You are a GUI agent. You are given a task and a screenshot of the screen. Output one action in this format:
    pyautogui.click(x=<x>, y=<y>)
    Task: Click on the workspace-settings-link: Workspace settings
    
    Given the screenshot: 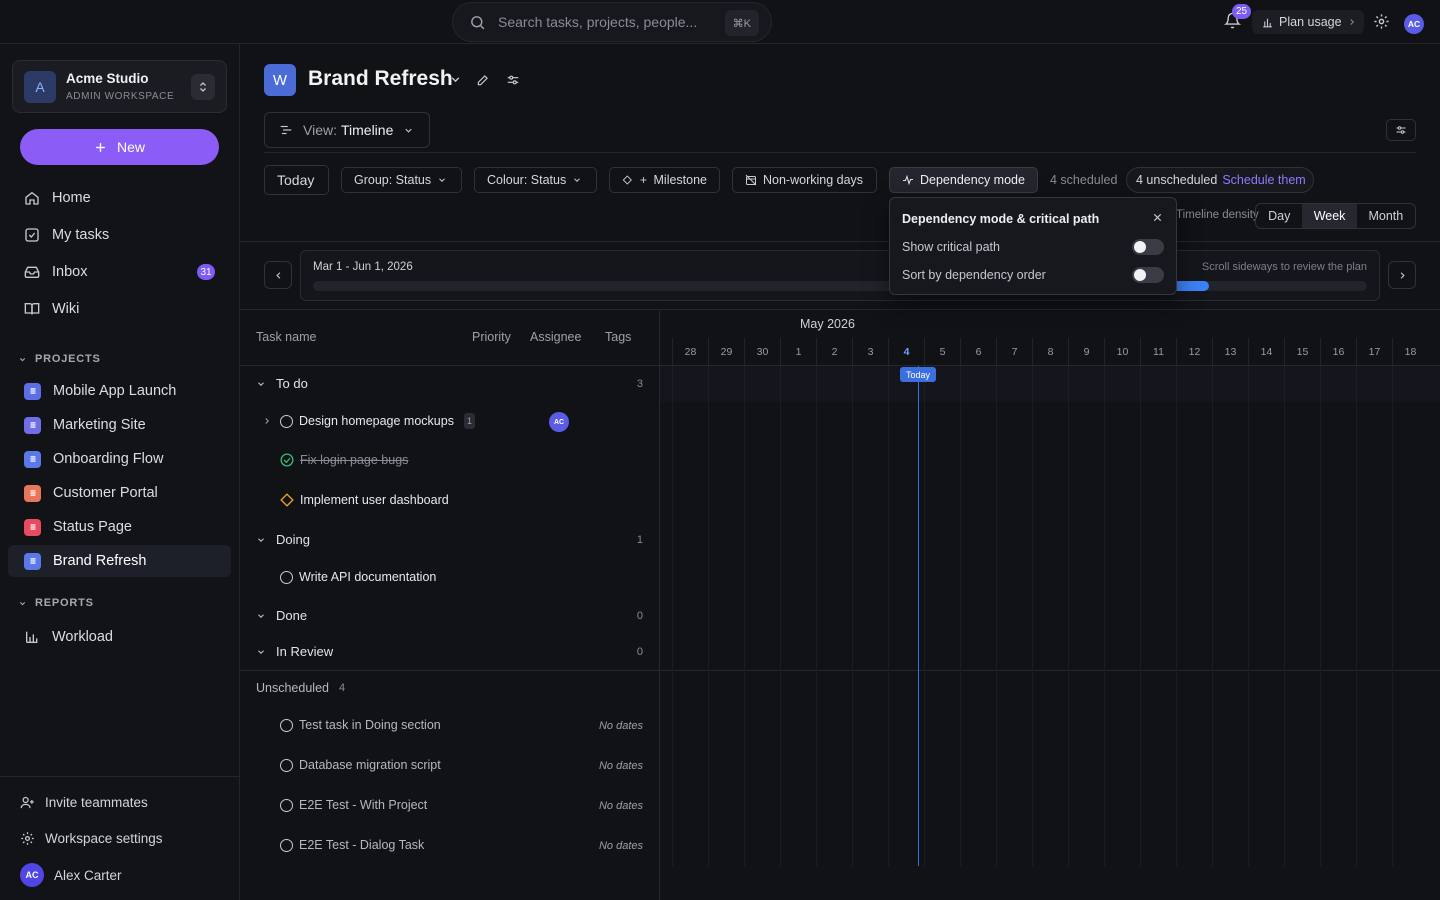 What is the action you would take?
    pyautogui.click(x=91, y=838)
    